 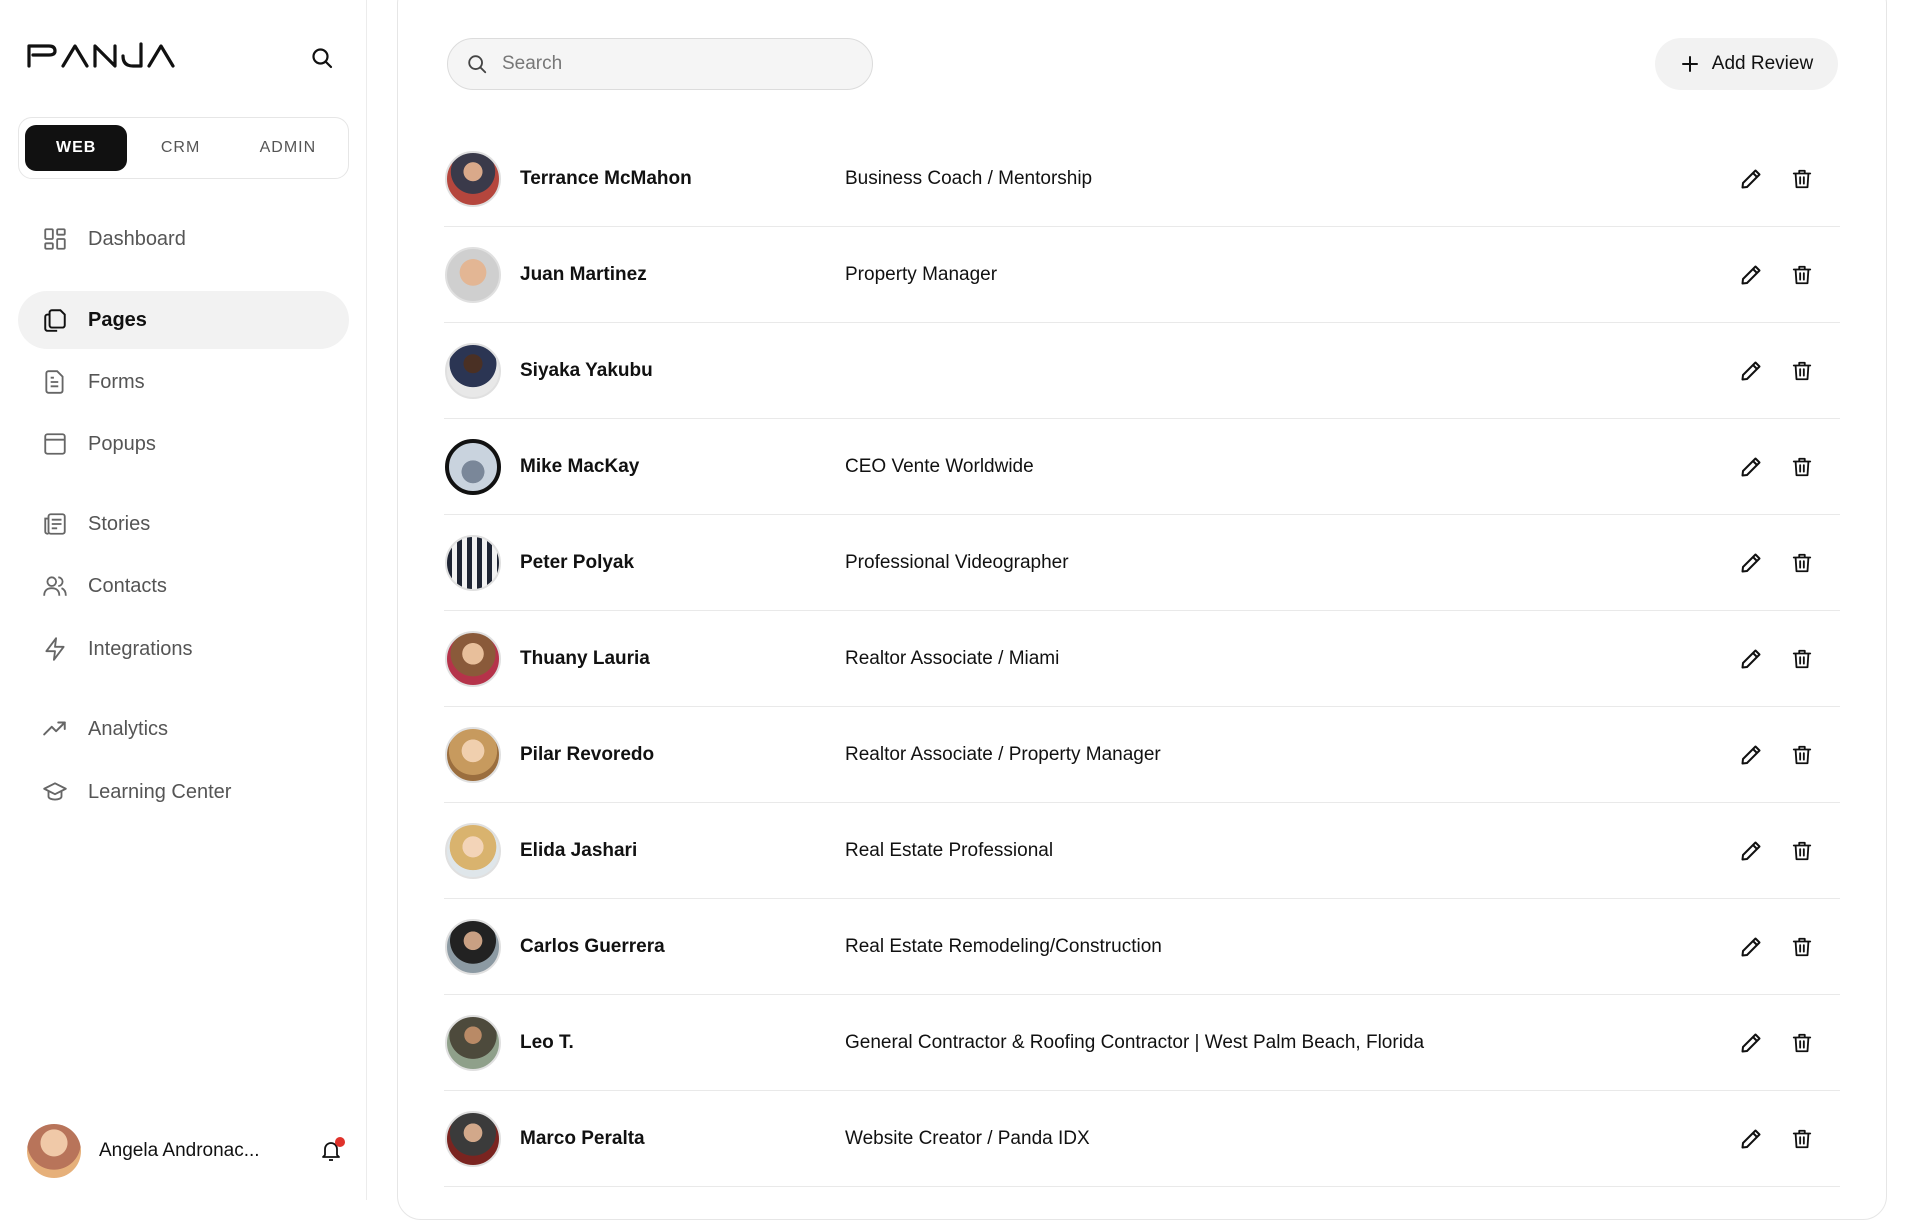 I want to click on contacts-icon, so click(x=55, y=586).